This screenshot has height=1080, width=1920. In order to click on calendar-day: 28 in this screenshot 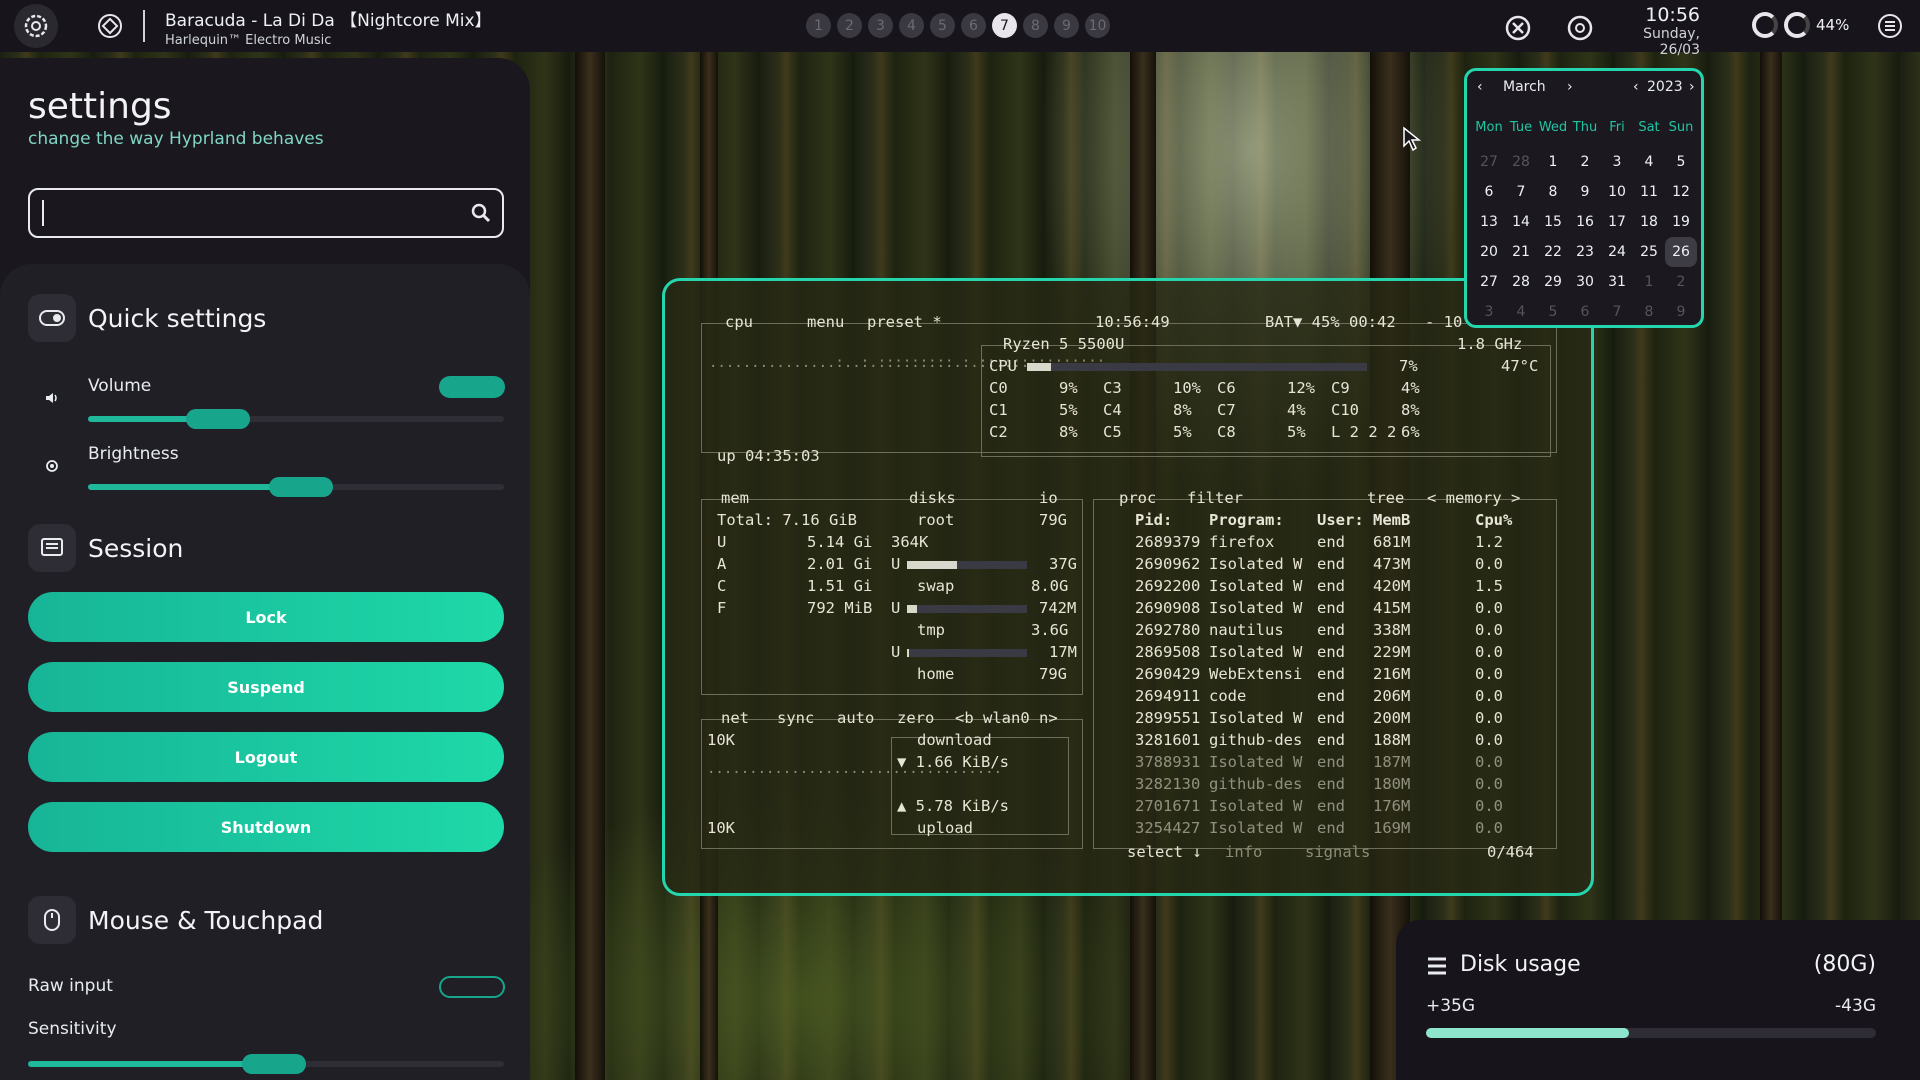, I will do `click(1521, 282)`.